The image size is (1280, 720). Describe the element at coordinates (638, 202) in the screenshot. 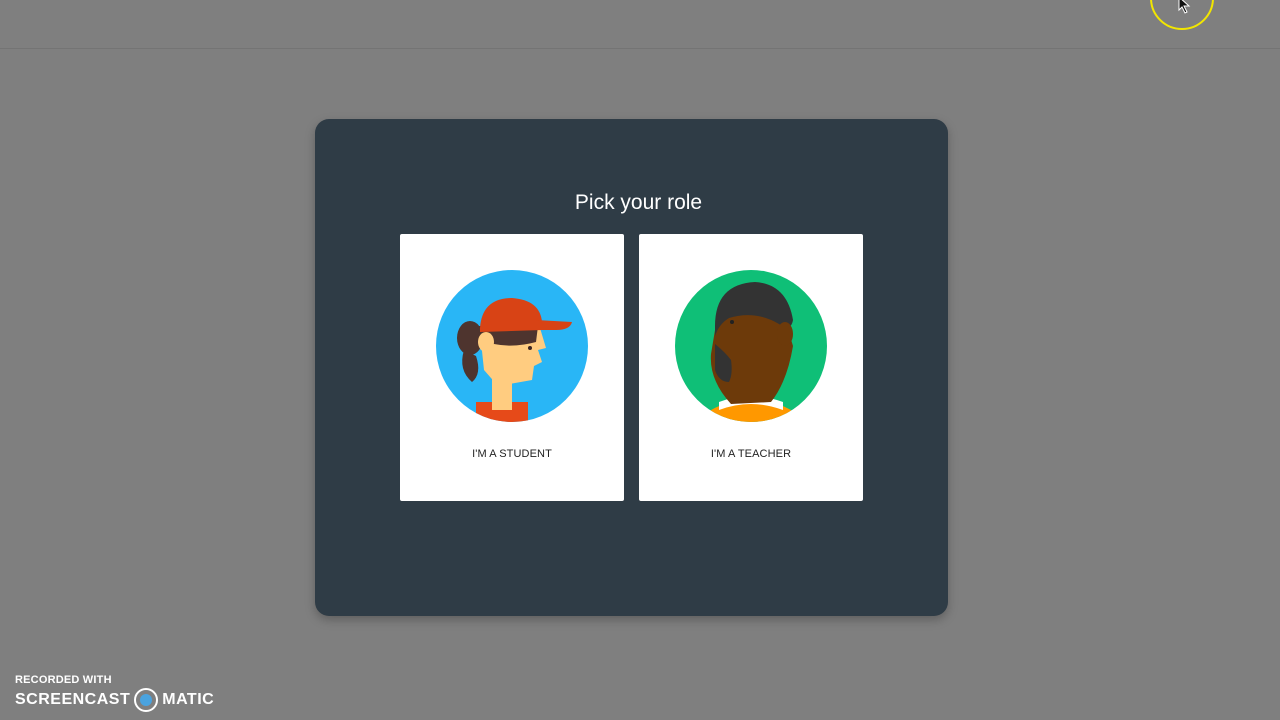

I see `dialog-title: Pick your role` at that location.